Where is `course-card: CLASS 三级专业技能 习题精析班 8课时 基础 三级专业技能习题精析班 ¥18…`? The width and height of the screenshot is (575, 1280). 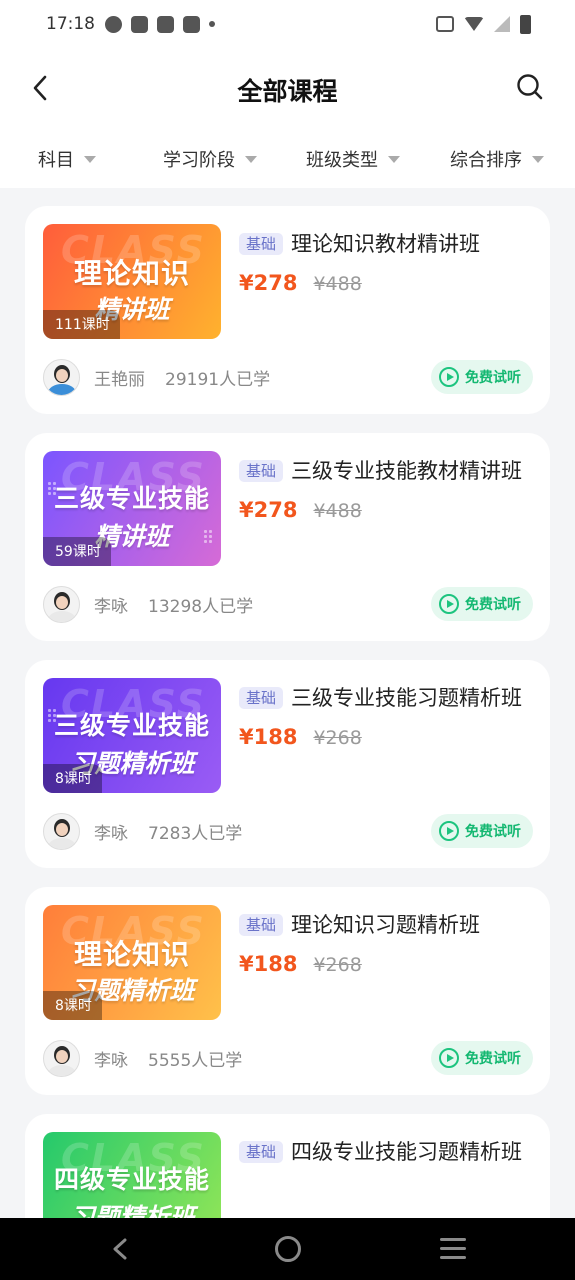 course-card: CLASS 三级专业技能 习题精析班 8课时 基础 三级专业技能习题精析班 ¥18… is located at coordinates (287, 764).